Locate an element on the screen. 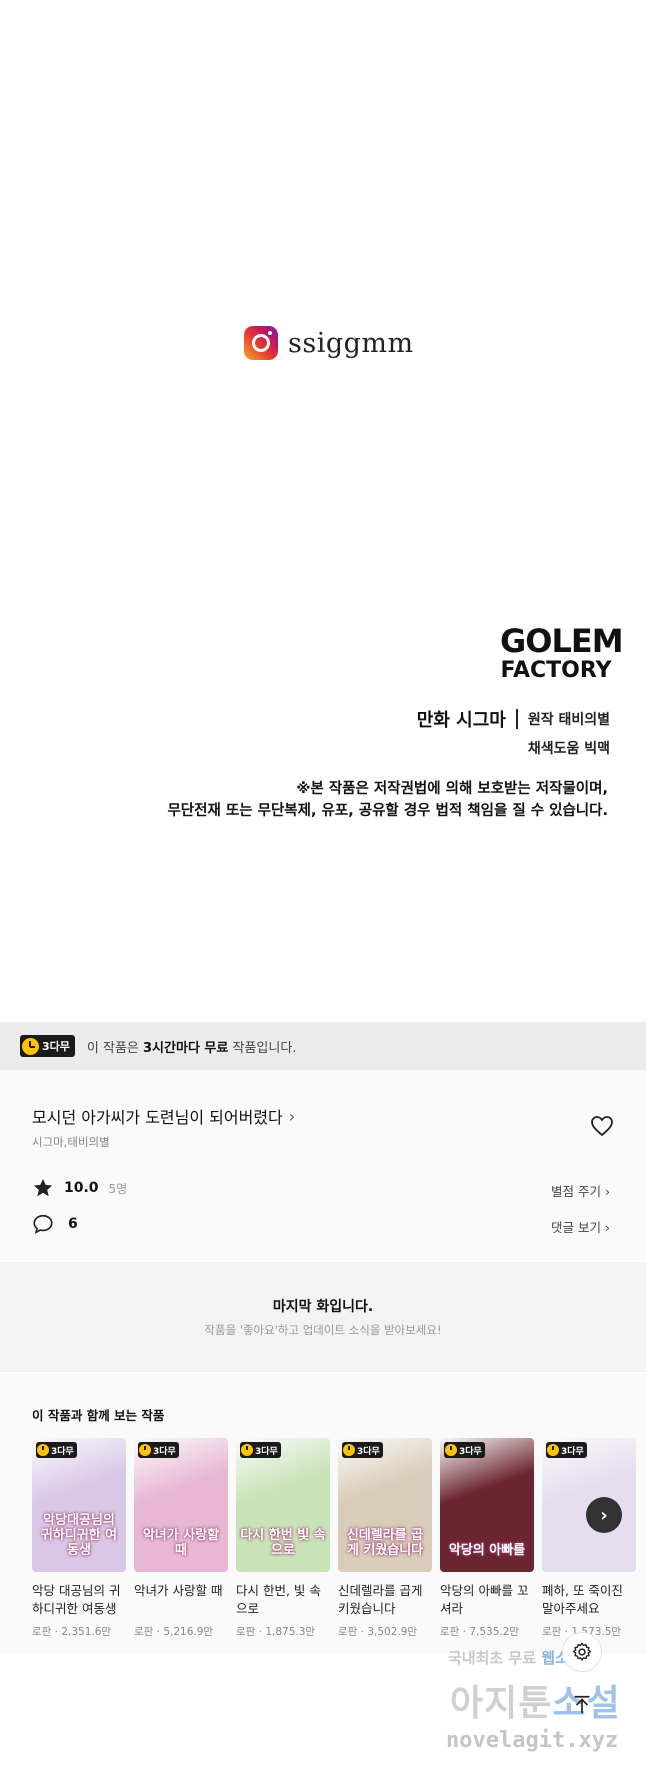  carousel-next-button: › is located at coordinates (604, 1515).